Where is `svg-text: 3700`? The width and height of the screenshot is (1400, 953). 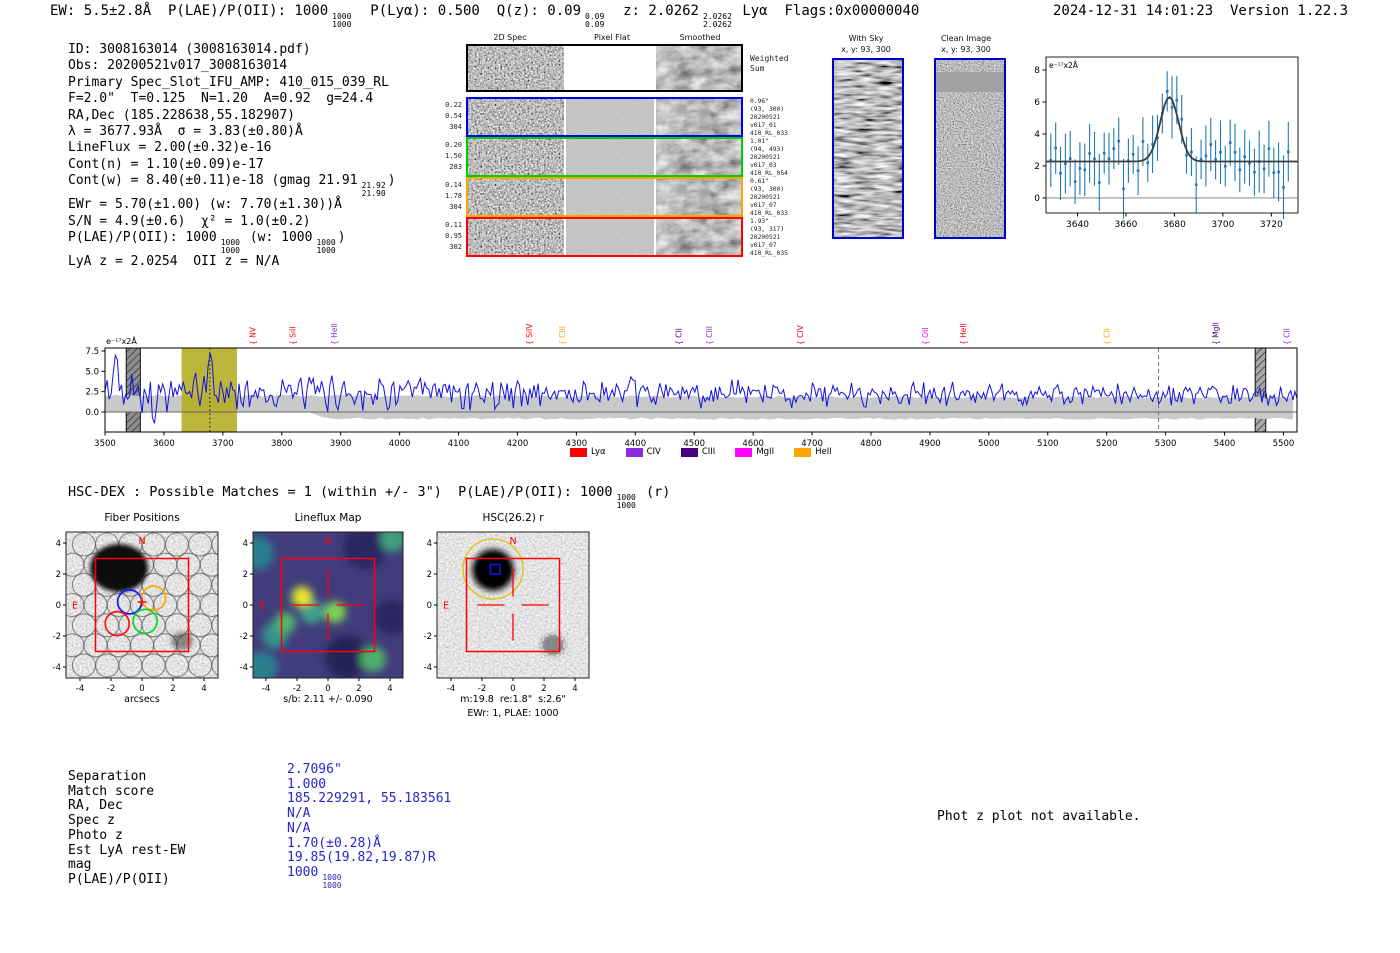 svg-text: 3700 is located at coordinates (1222, 225).